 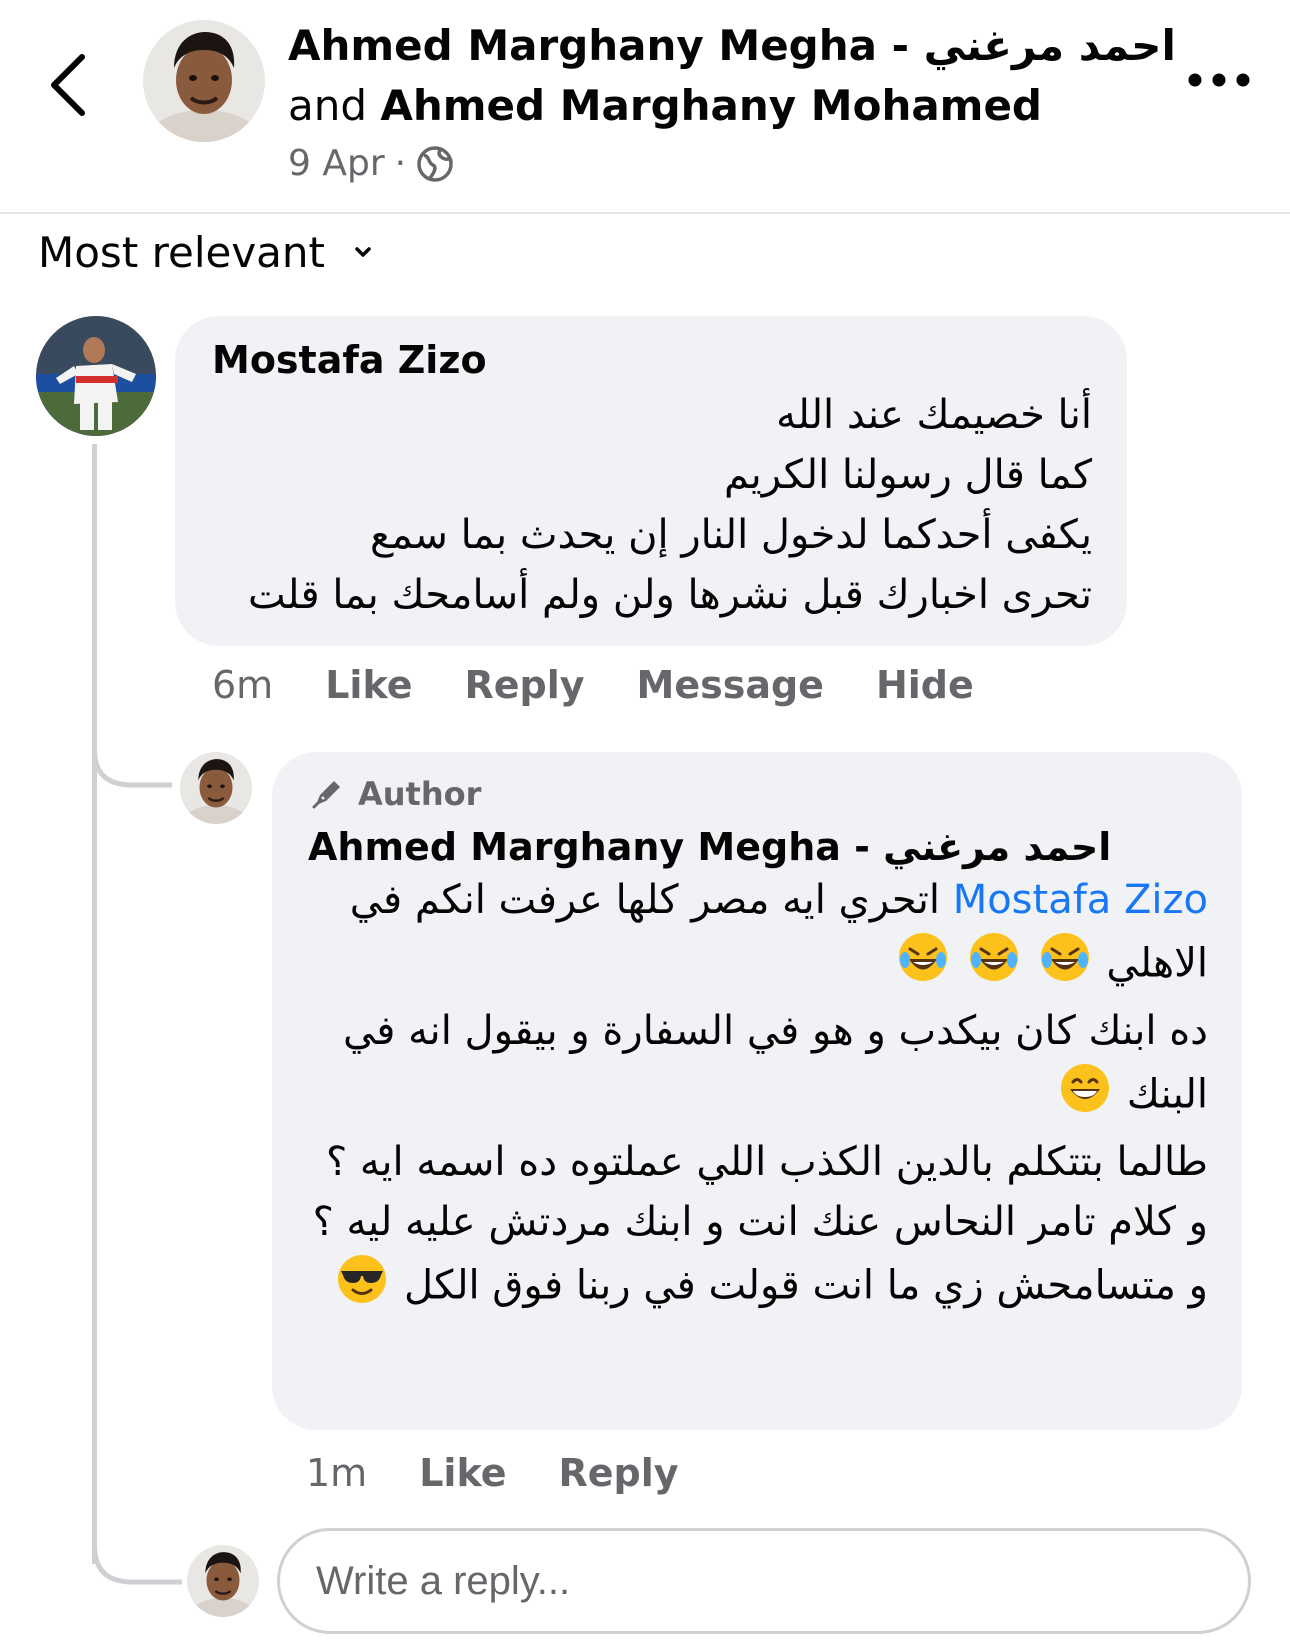 I want to click on comment-author-name: Mostafa Zizo, so click(x=349, y=360).